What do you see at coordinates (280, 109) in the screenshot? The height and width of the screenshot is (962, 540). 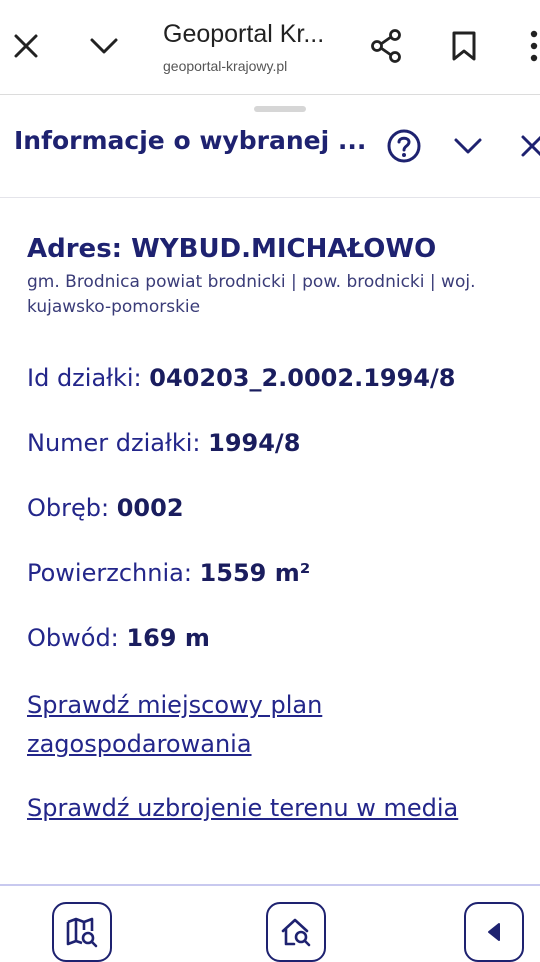 I see `drag-handle` at bounding box center [280, 109].